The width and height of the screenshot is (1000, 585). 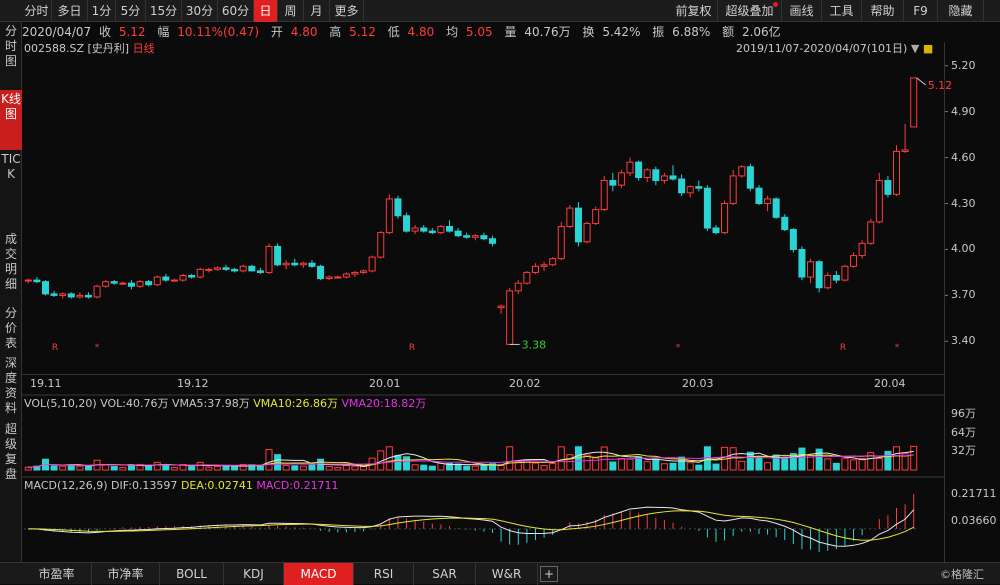 What do you see at coordinates (216, 485) in the screenshot?
I see `dea-value: DEA:0.02741` at bounding box center [216, 485].